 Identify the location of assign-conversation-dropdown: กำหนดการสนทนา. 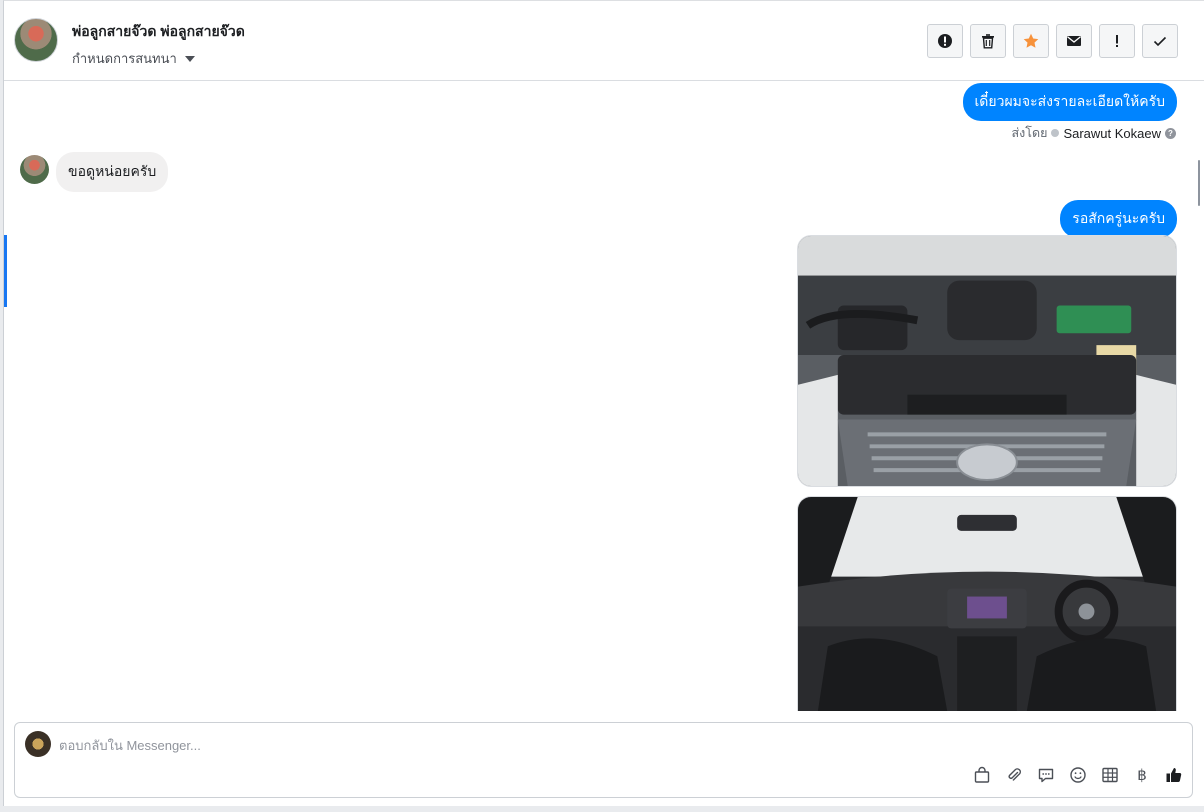
(133, 58).